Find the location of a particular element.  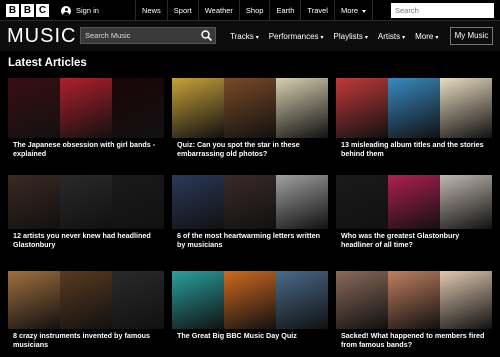

nav-news: News is located at coordinates (151, 10).